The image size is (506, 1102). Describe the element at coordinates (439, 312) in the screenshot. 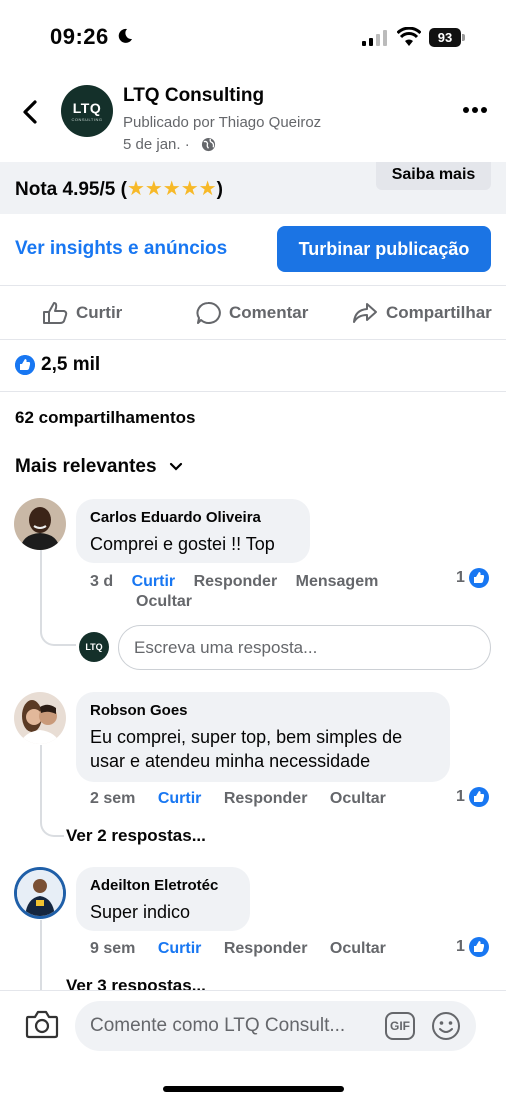

I see `share-label: Compartilhar` at that location.